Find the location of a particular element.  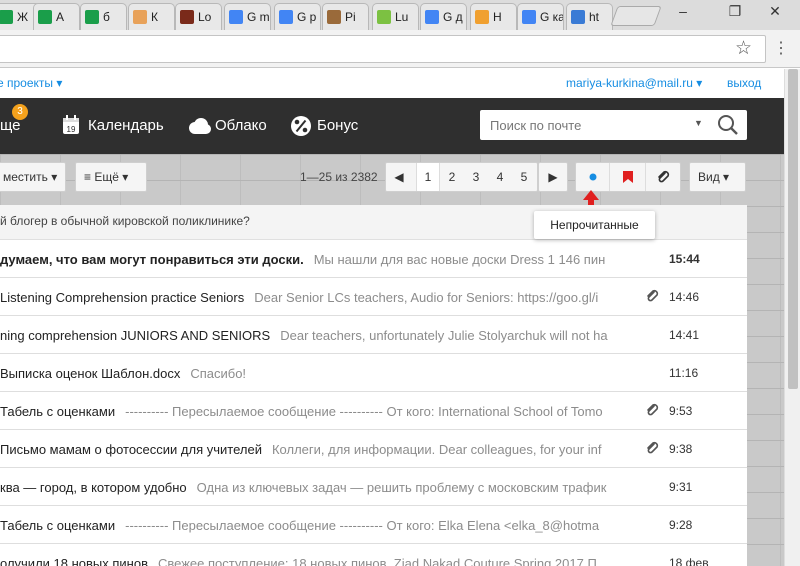

browser-tab: Pi is located at coordinates (345, 16).